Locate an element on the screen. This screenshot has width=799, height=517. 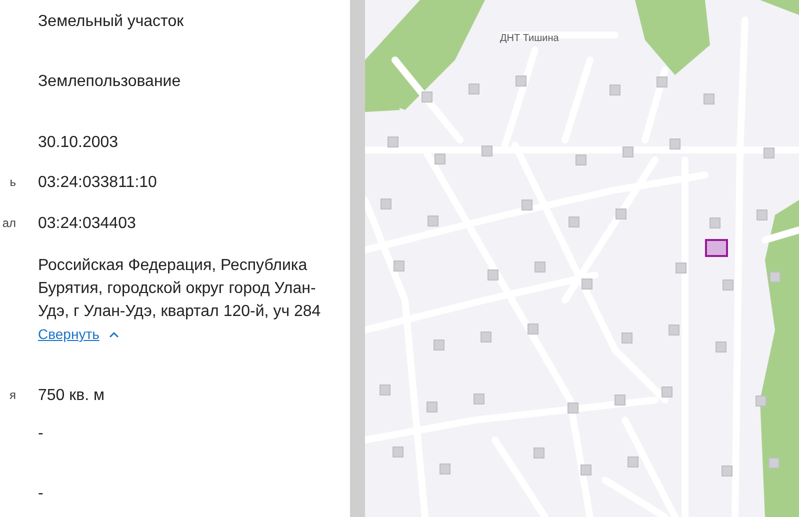
field-value: Российская Федерация, Республика Бурятия, городской округ город Улан-Удэ, г Улан-Удэ, квартал 120-й, уч 284 is located at coordinates (180, 289).